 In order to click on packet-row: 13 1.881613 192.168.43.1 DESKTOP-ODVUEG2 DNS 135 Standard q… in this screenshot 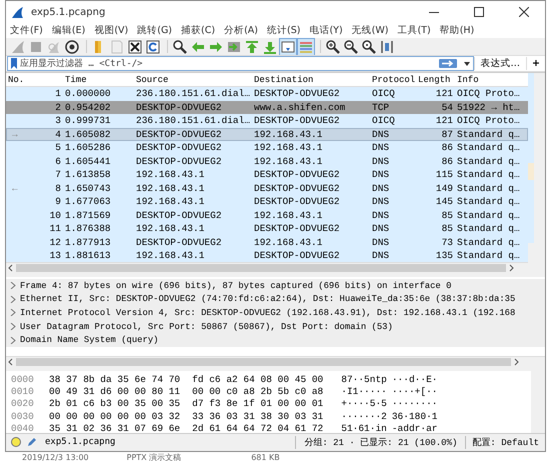, I will do `click(267, 255)`.